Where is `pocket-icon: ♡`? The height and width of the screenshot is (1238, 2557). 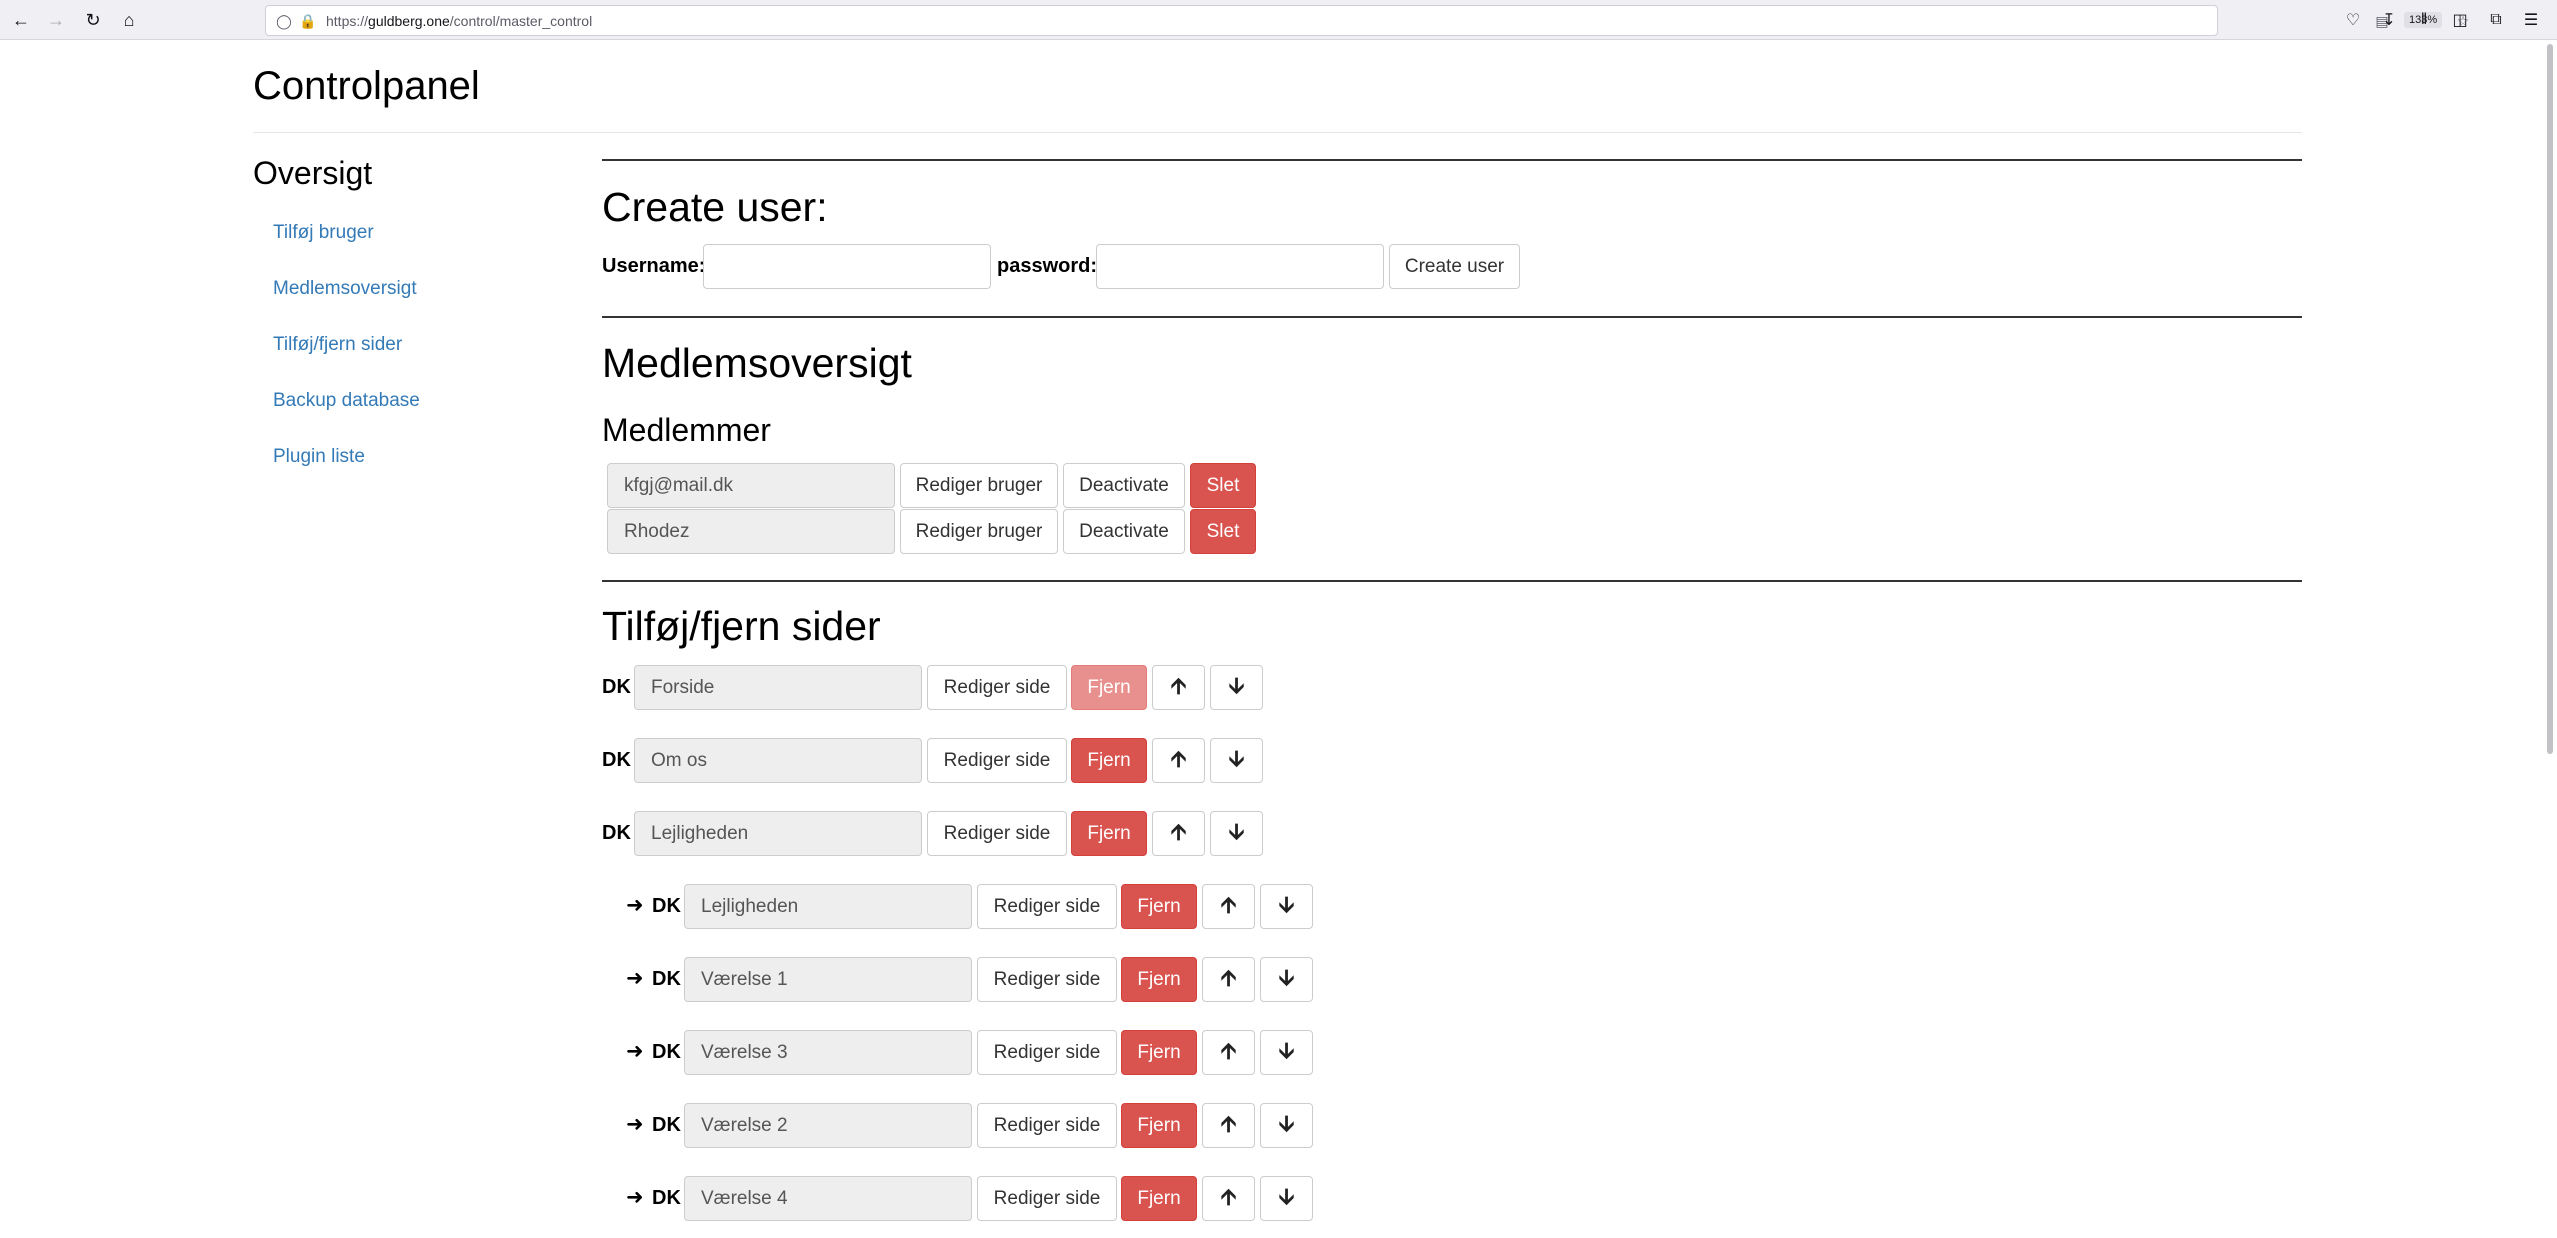 pocket-icon: ♡ is located at coordinates (2353, 20).